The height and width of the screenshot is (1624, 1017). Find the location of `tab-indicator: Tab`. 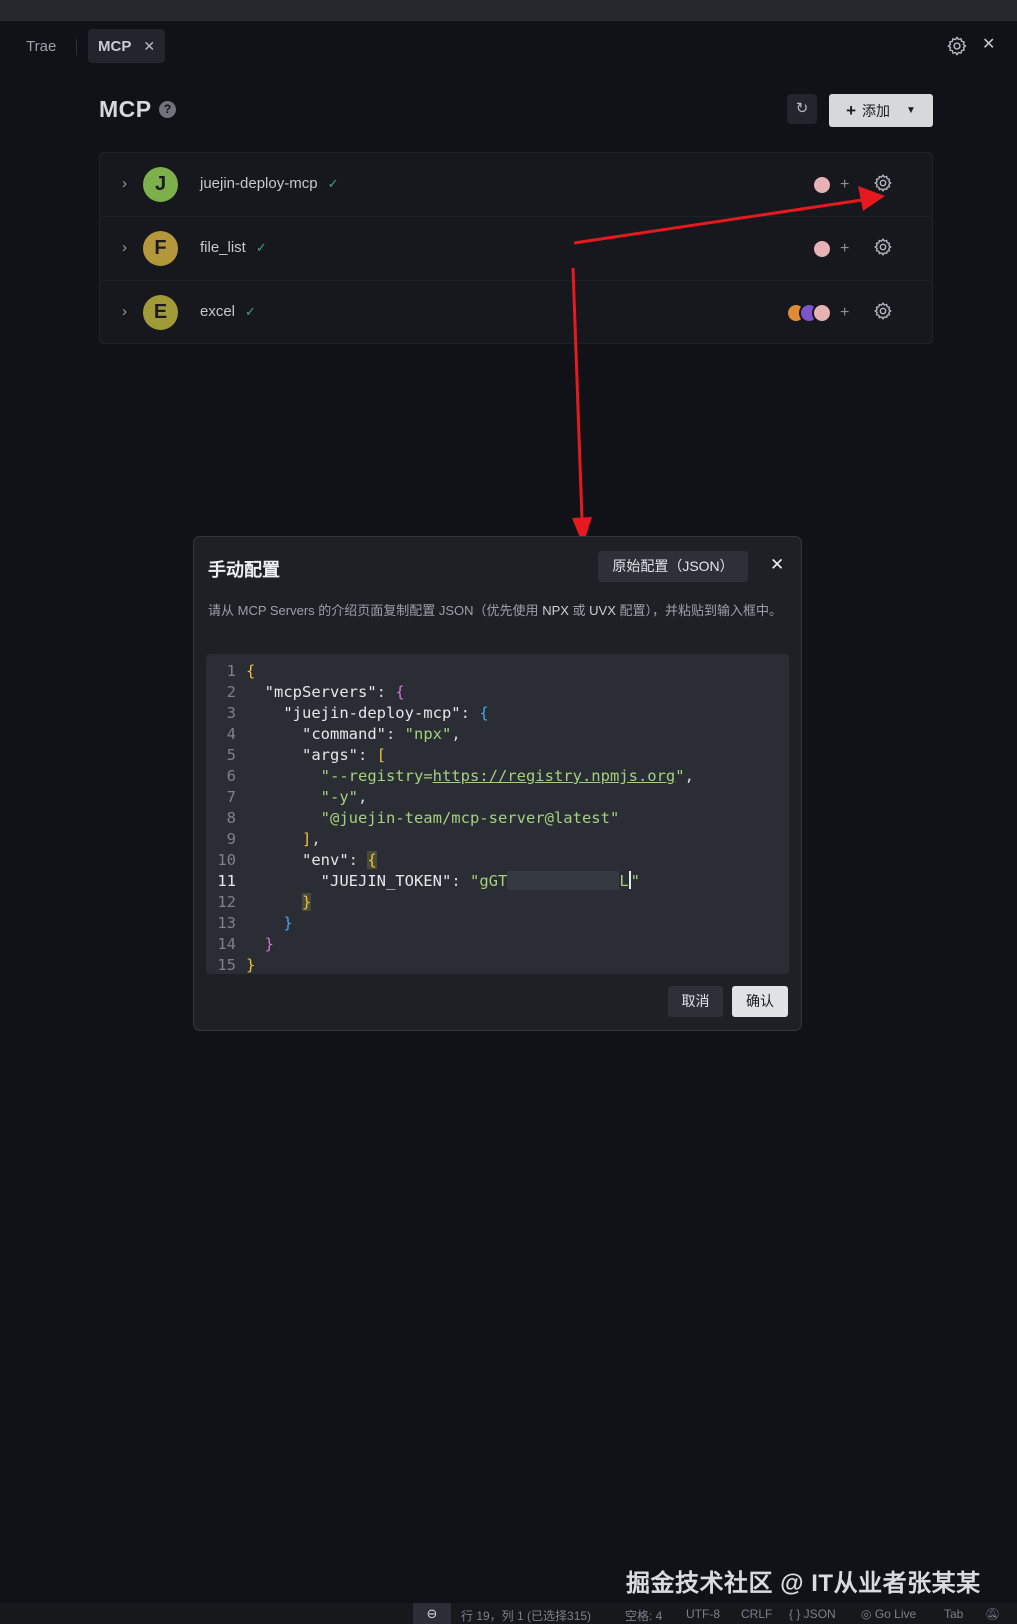

tab-indicator: Tab is located at coordinates (953, 1614).